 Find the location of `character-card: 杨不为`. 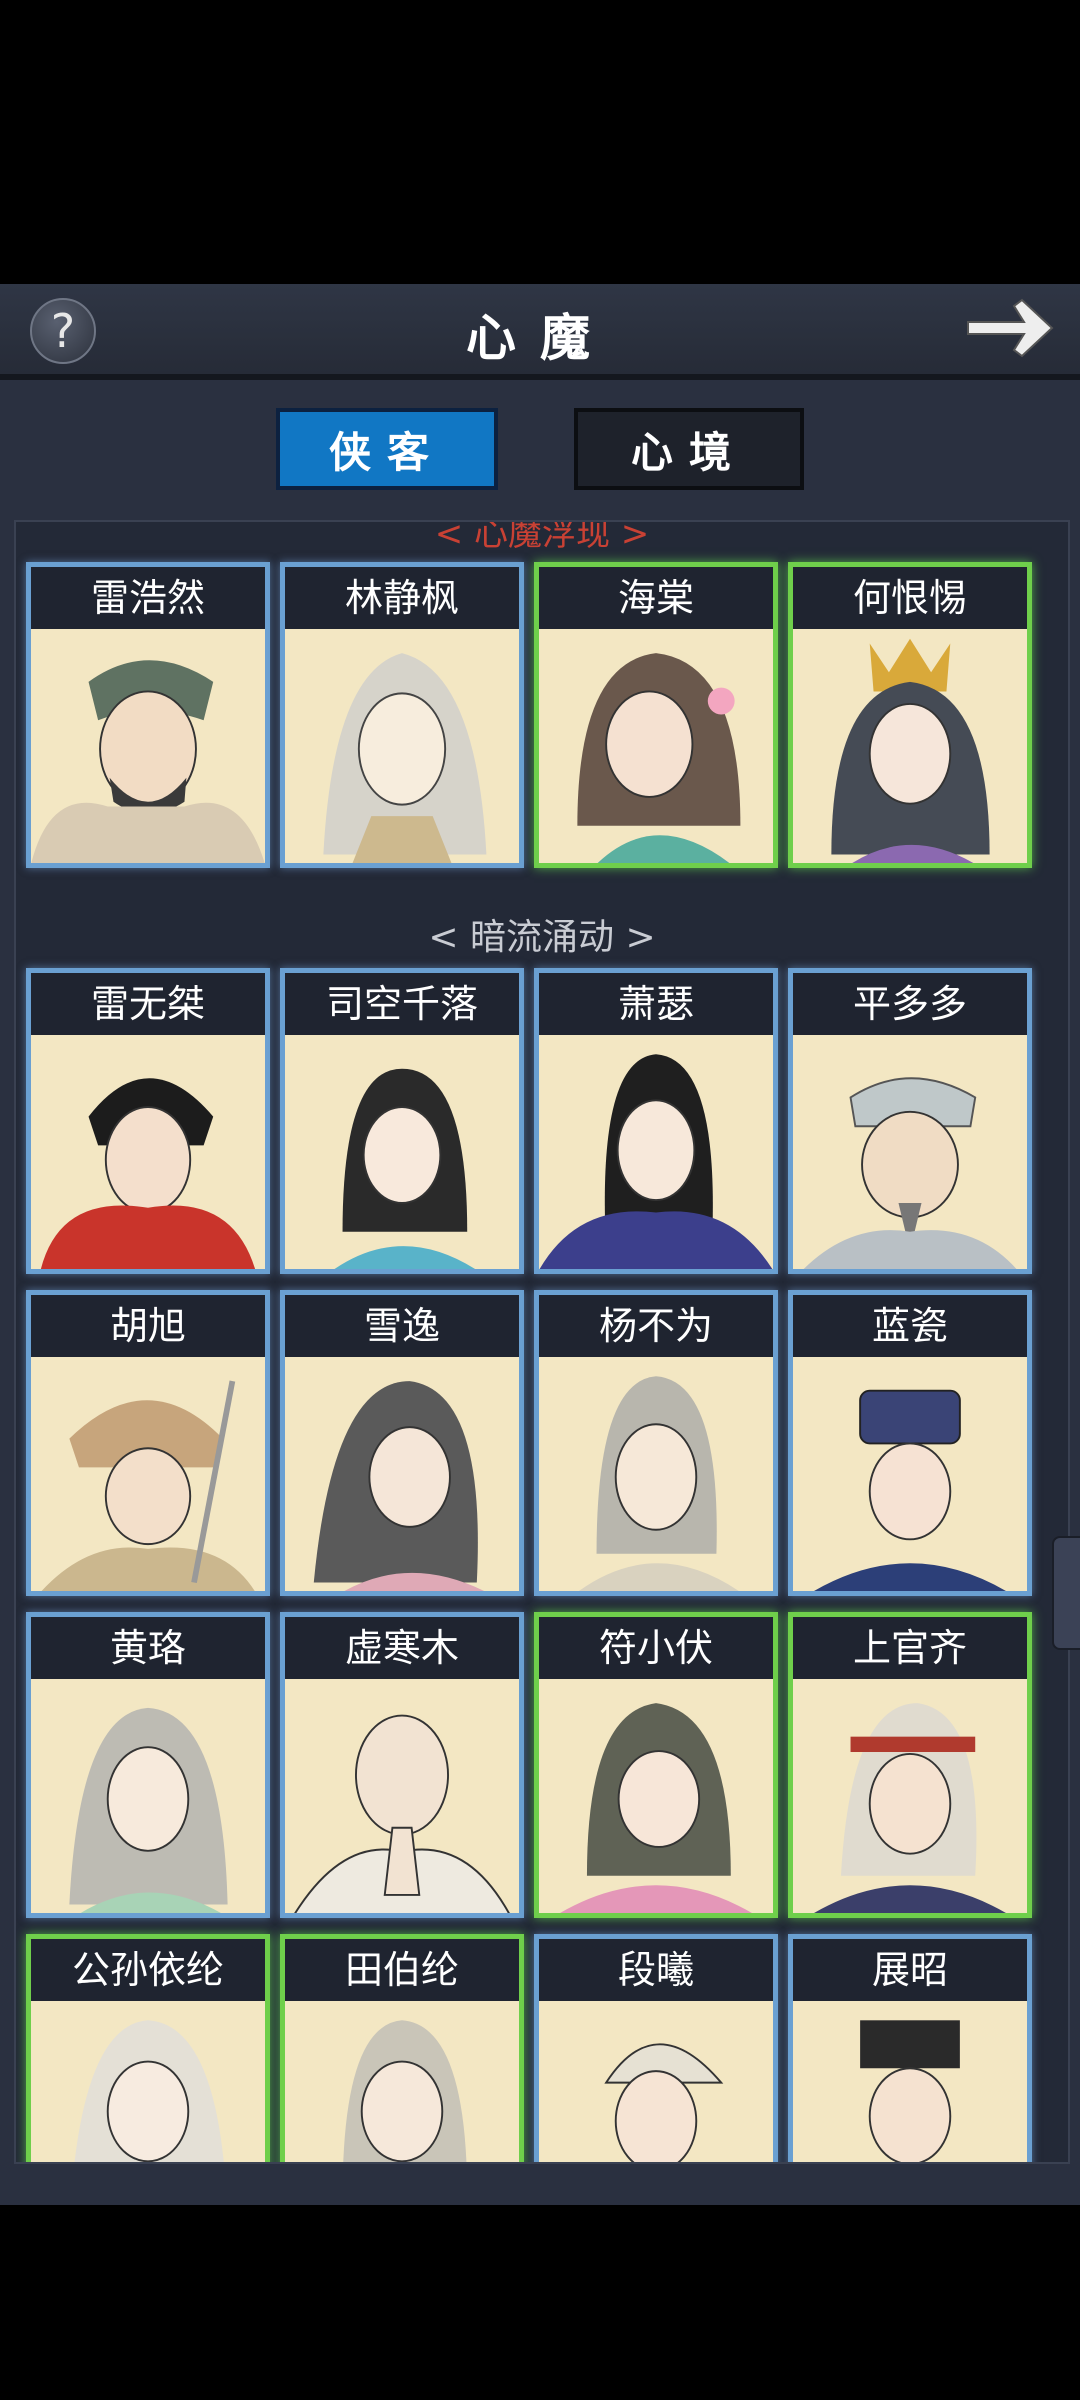

character-card: 杨不为 is located at coordinates (656, 1443).